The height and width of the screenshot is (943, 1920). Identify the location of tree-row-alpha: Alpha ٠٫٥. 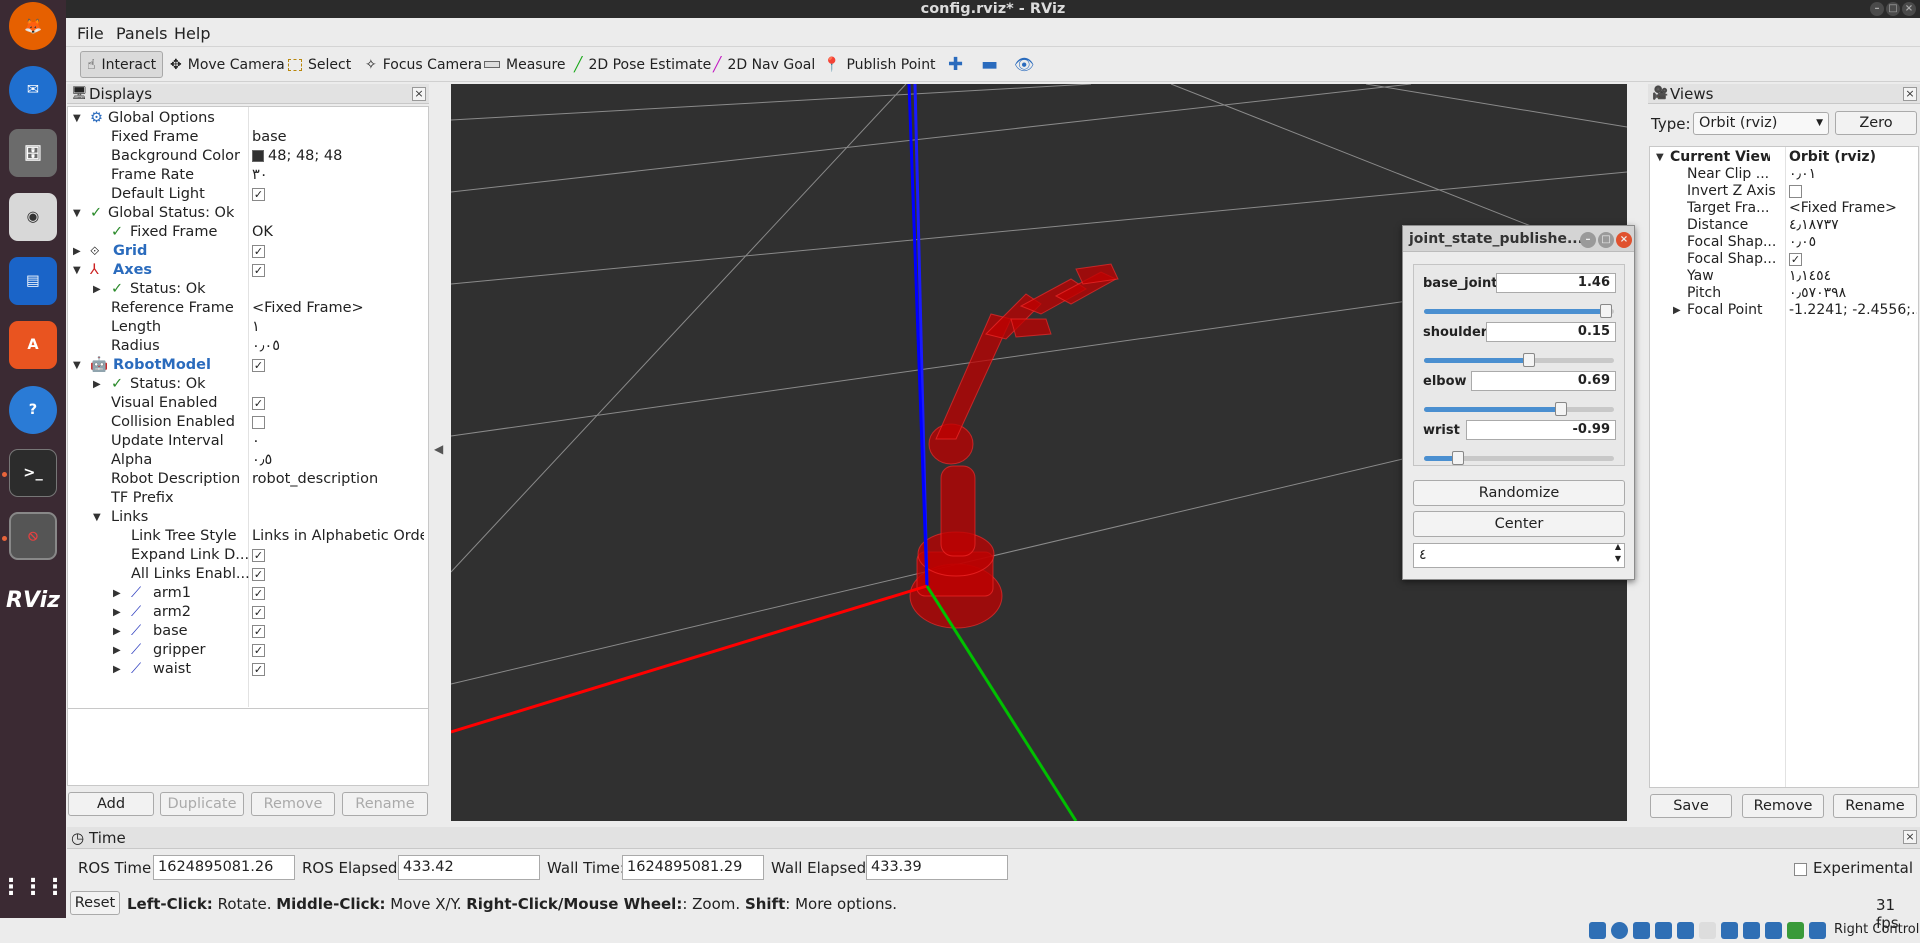
(247, 460).